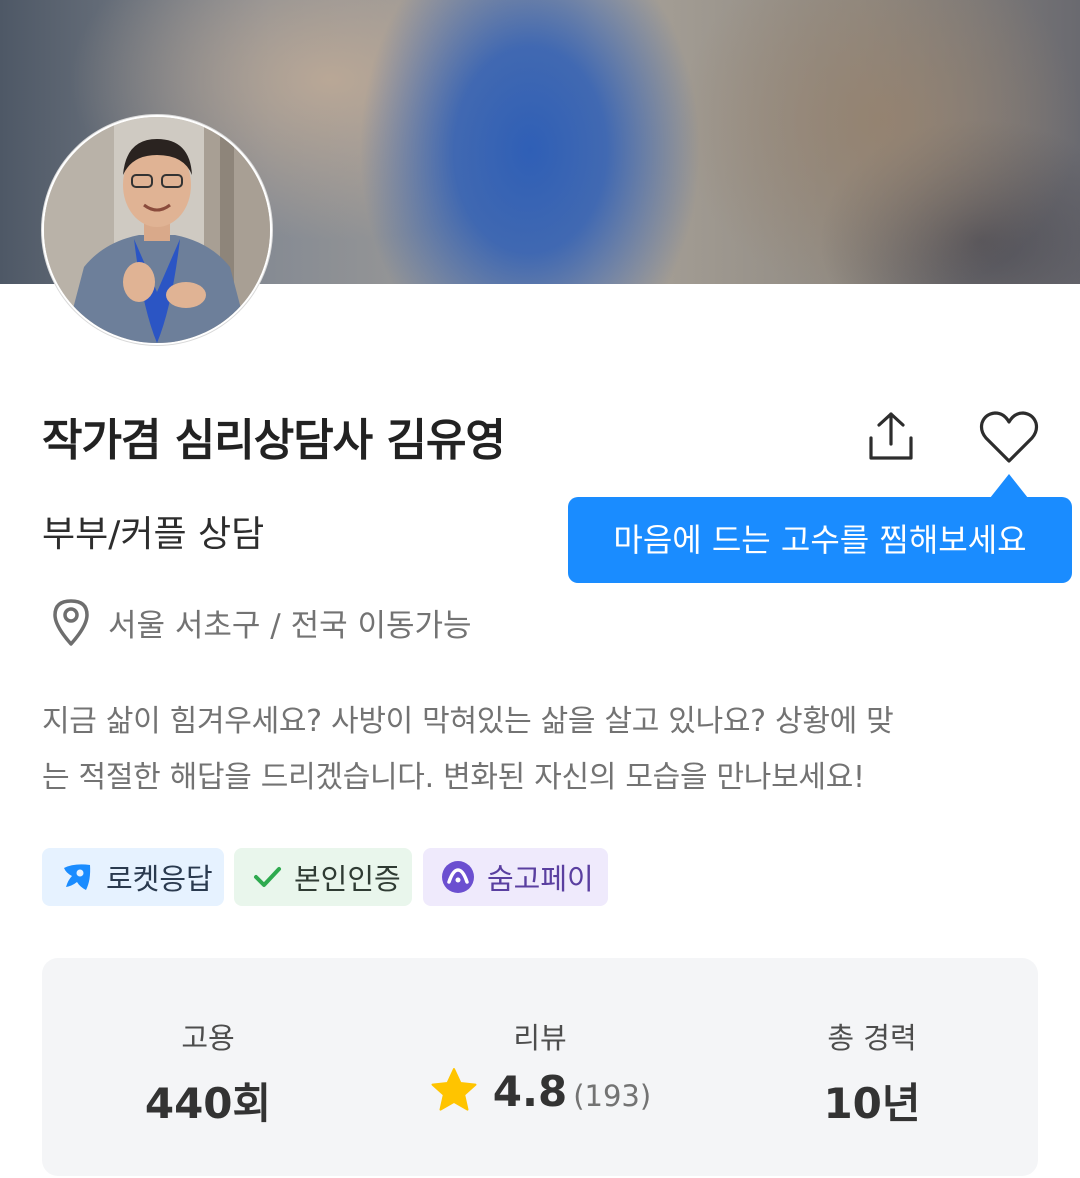 The image size is (1080, 1178). Describe the element at coordinates (347, 879) in the screenshot. I see `badge-label: 본인인증` at that location.